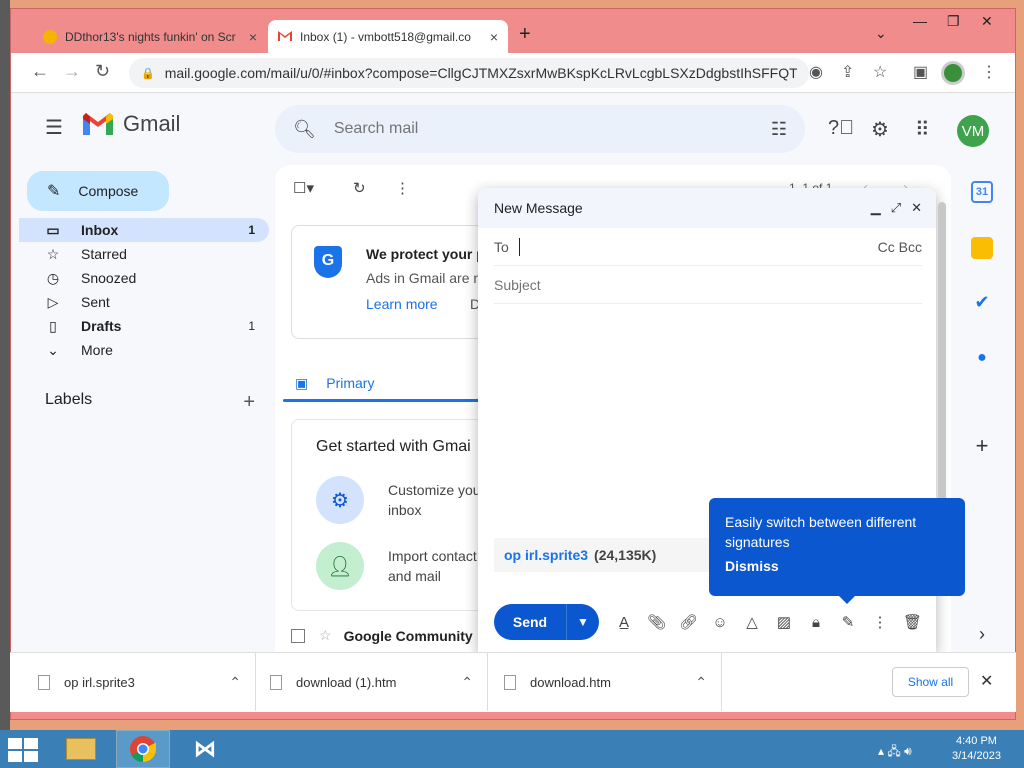 The height and width of the screenshot is (768, 1024). Describe the element at coordinates (23, 750) in the screenshot. I see `windows-start-icon` at that location.